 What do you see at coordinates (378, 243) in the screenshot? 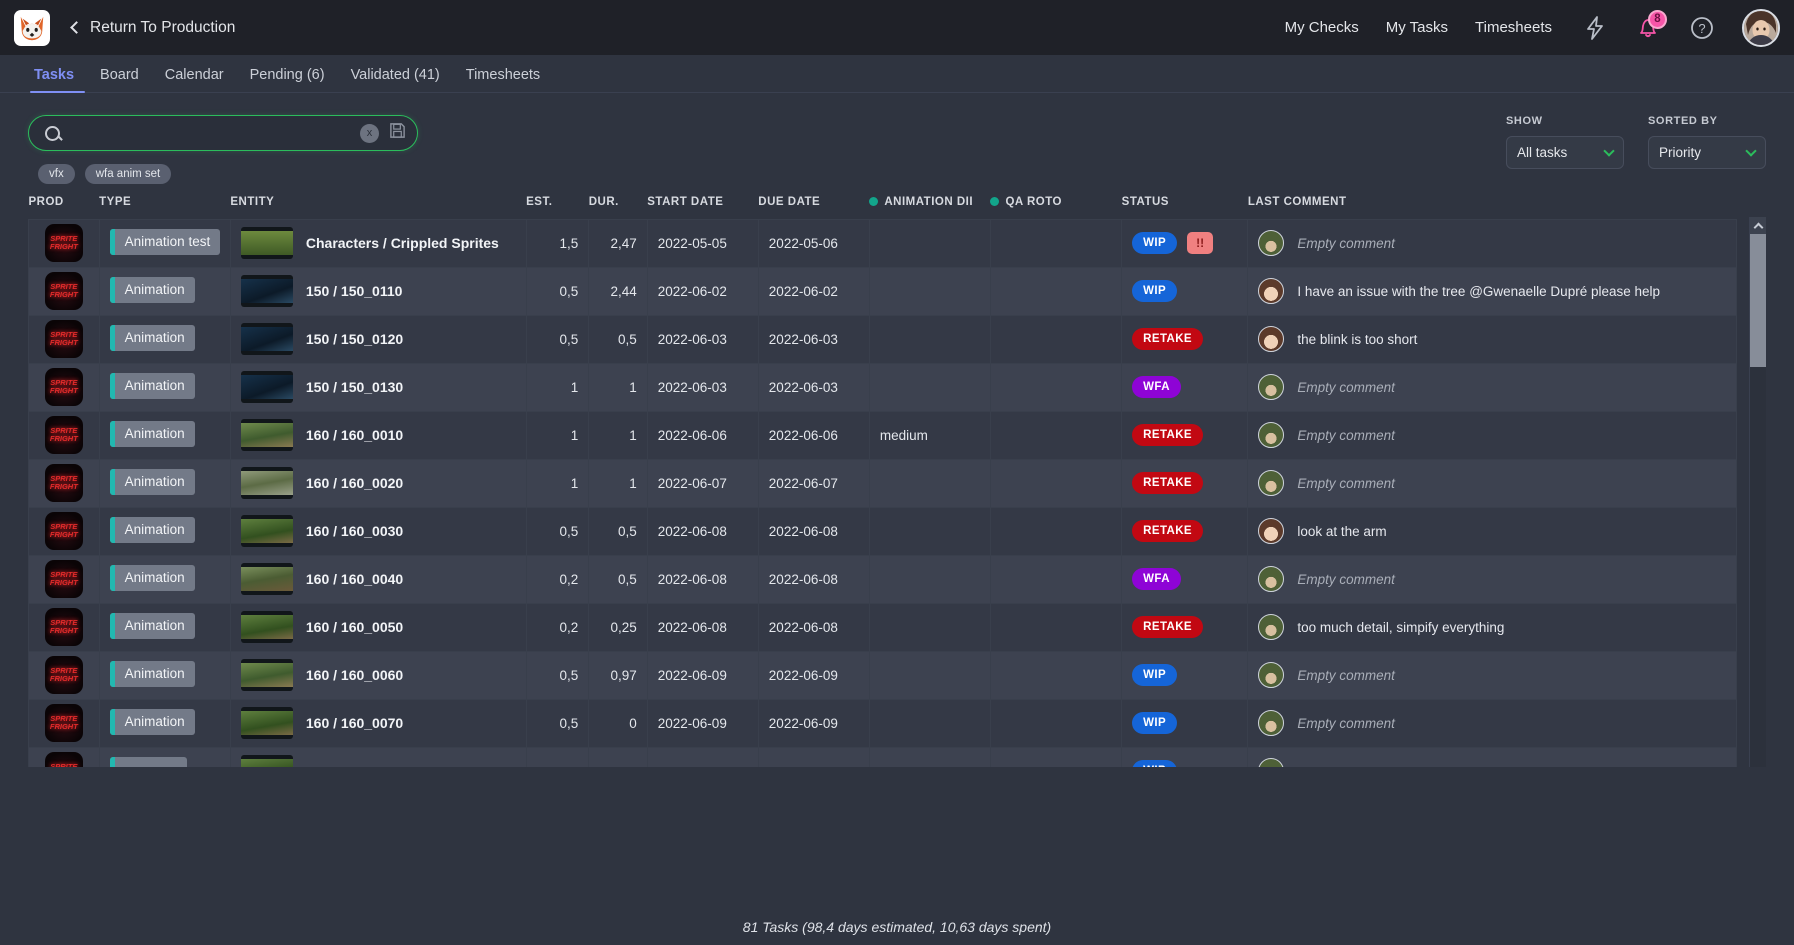
I see `cell-entity: Characters / Crippled Sprites` at bounding box center [378, 243].